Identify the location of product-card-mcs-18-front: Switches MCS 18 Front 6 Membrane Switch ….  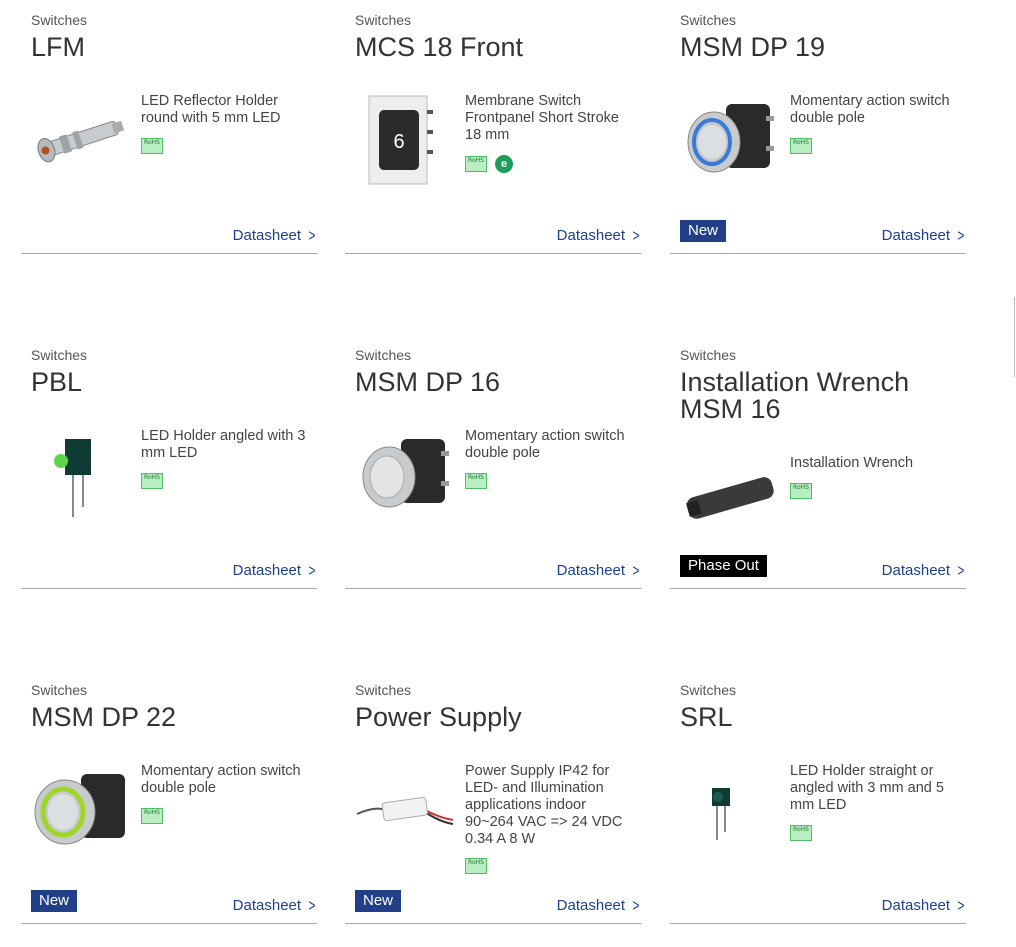
(493, 127).